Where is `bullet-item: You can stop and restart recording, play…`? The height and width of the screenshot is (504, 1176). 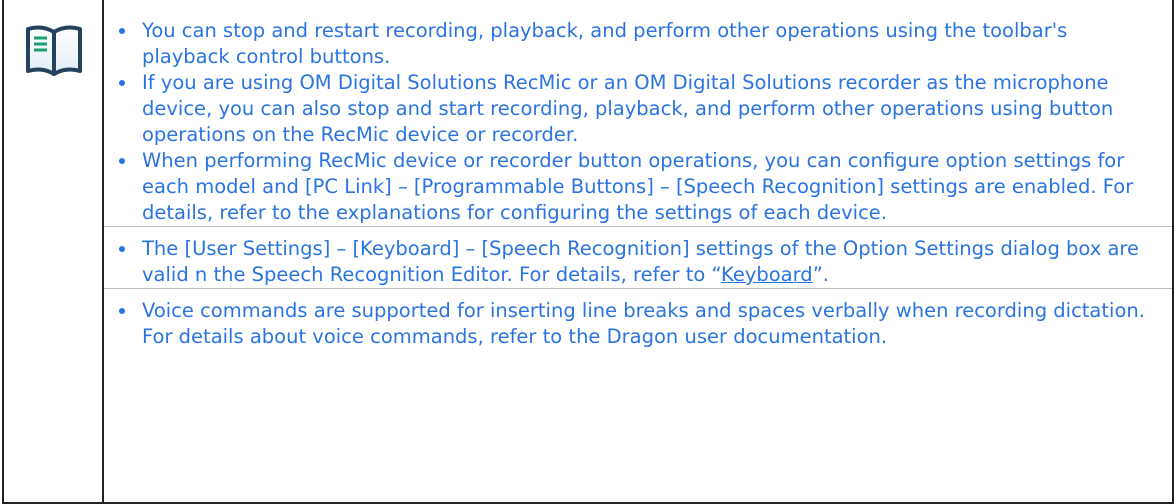 bullet-item: You can stop and restart recording, play… is located at coordinates (638, 44).